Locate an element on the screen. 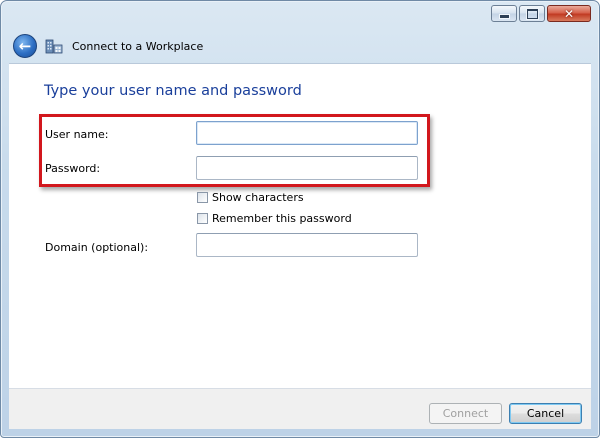 This screenshot has width=600, height=438. maximize-button is located at coordinates (532, 13).